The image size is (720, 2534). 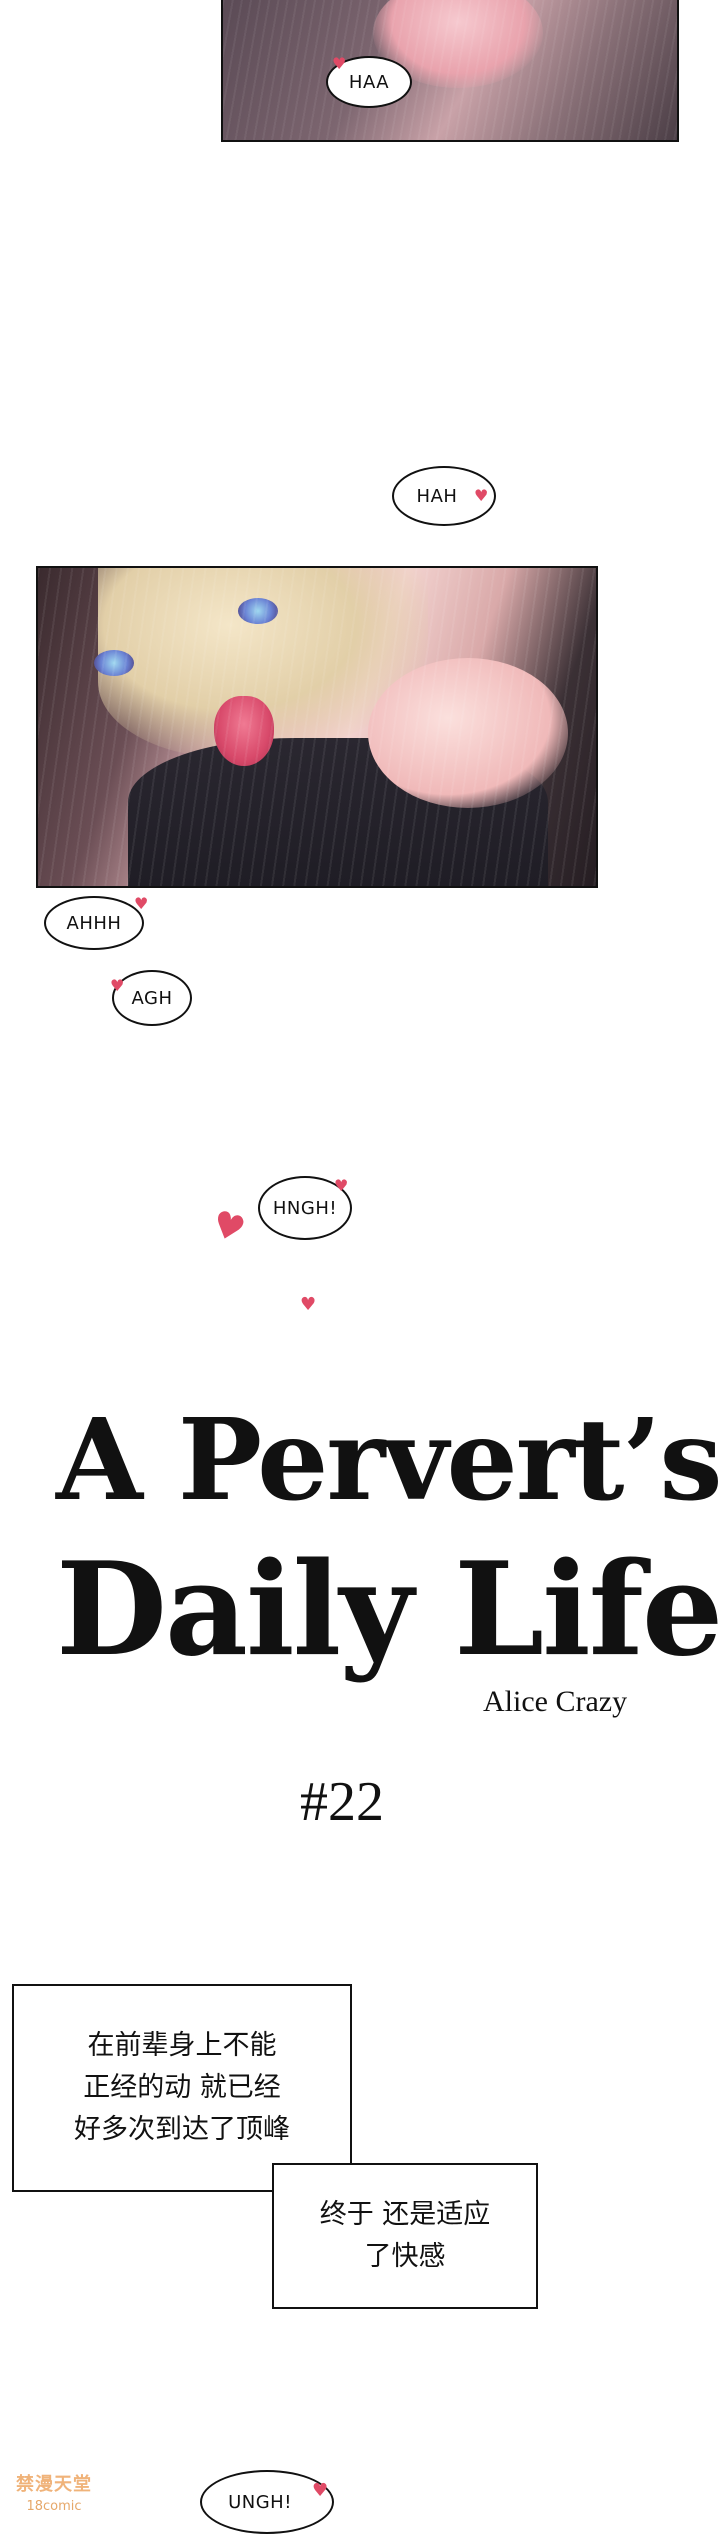 What do you see at coordinates (54, 2506) in the screenshot?
I see `watermark-line-2: 18comic` at bounding box center [54, 2506].